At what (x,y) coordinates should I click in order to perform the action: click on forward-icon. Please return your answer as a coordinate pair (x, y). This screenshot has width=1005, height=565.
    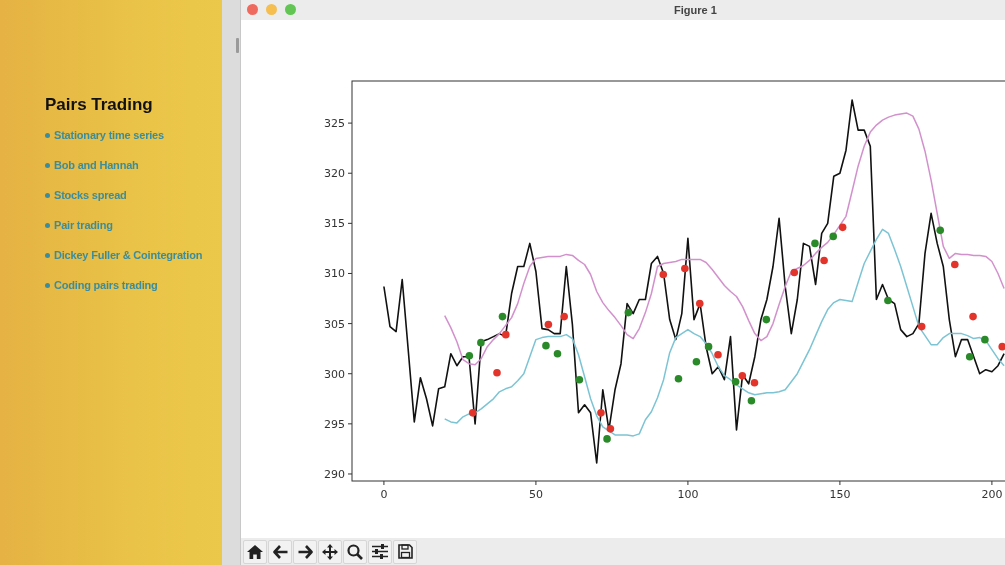
    Looking at the image, I should click on (305, 551).